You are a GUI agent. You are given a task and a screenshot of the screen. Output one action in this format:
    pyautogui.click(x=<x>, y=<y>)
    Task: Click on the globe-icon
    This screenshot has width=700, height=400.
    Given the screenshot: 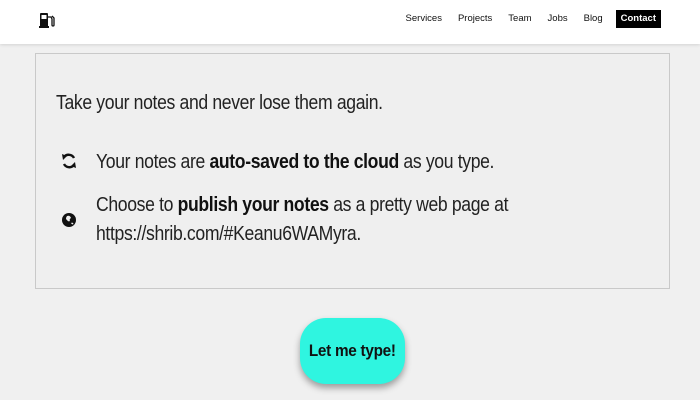 What is the action you would take?
    pyautogui.click(x=69, y=220)
    